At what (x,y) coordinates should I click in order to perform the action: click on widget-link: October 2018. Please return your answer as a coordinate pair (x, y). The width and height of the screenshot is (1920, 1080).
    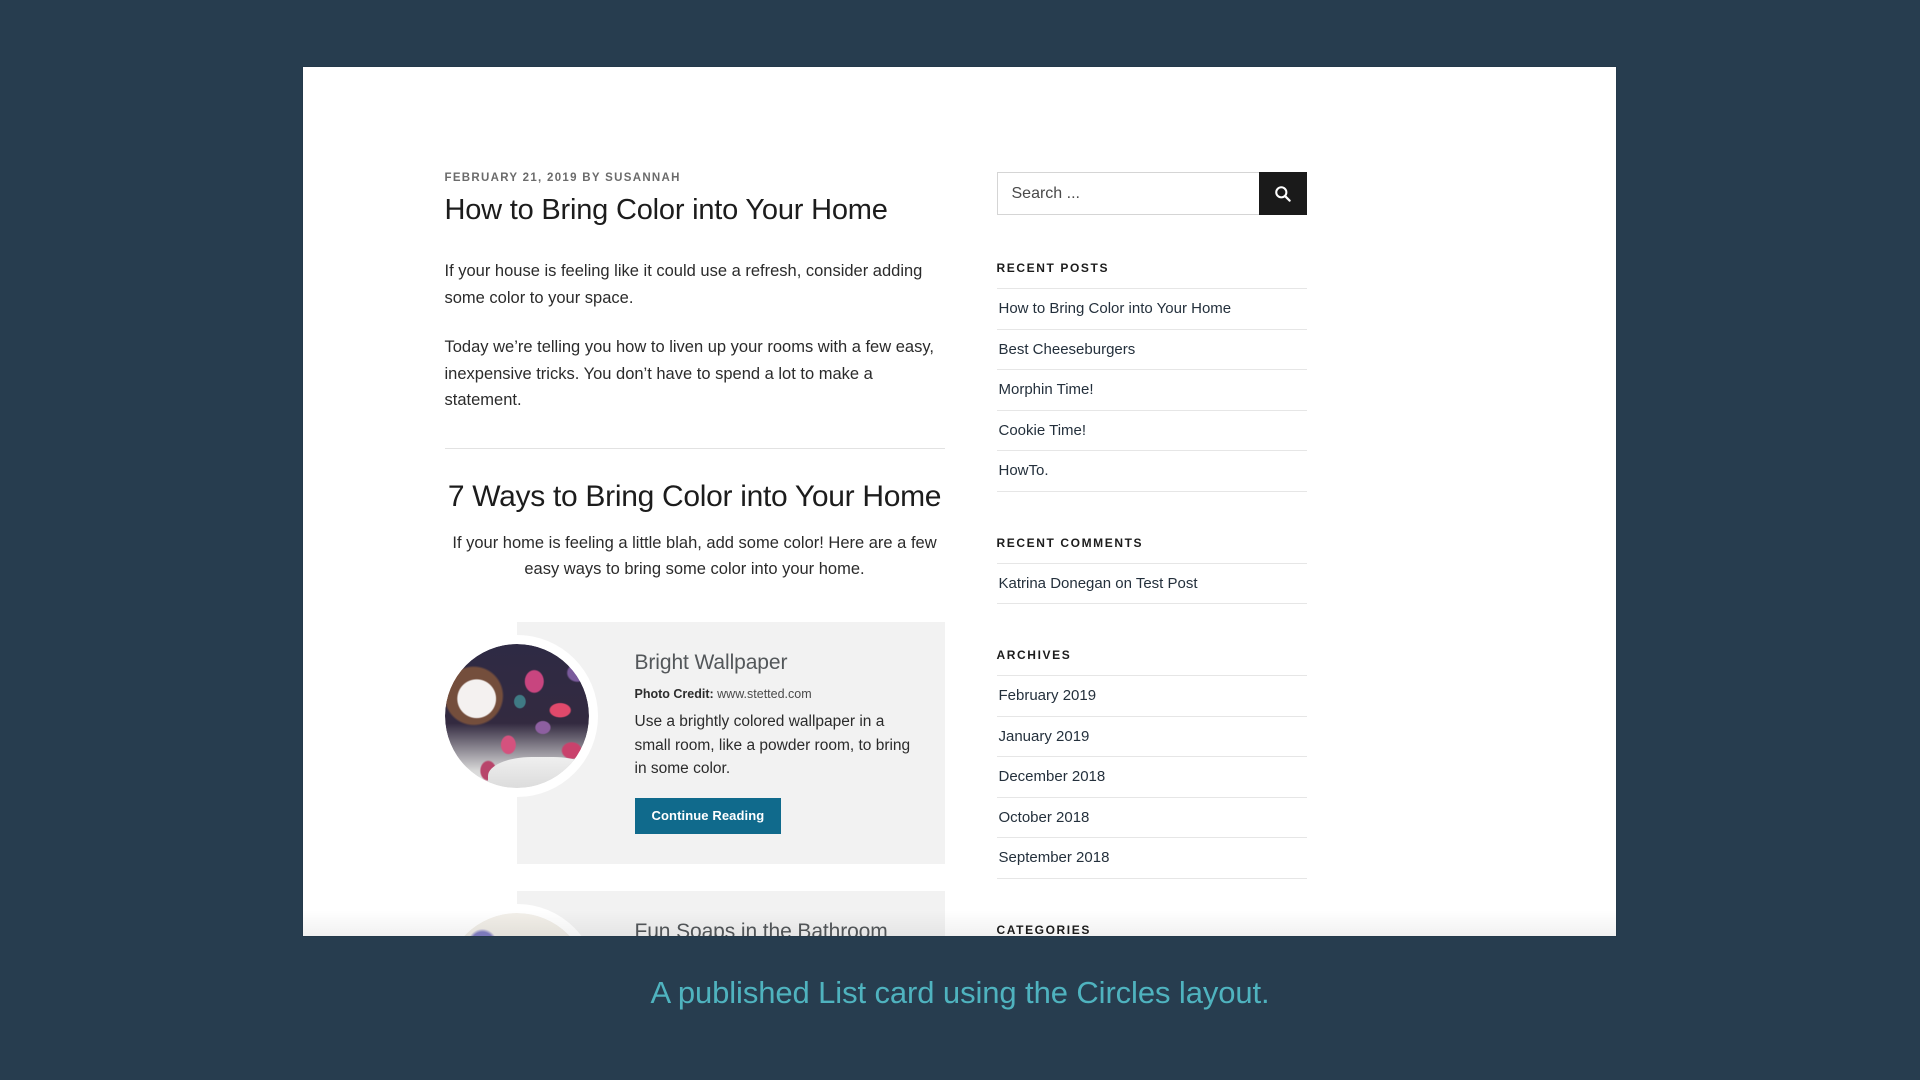
    Looking at the image, I should click on (1152, 818).